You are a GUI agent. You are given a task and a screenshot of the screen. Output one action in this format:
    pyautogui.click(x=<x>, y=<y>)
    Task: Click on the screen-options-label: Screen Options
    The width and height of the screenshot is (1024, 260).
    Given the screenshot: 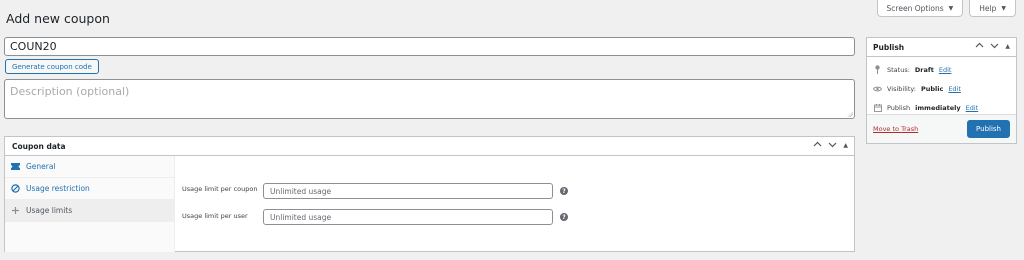 What is the action you would take?
    pyautogui.click(x=915, y=8)
    